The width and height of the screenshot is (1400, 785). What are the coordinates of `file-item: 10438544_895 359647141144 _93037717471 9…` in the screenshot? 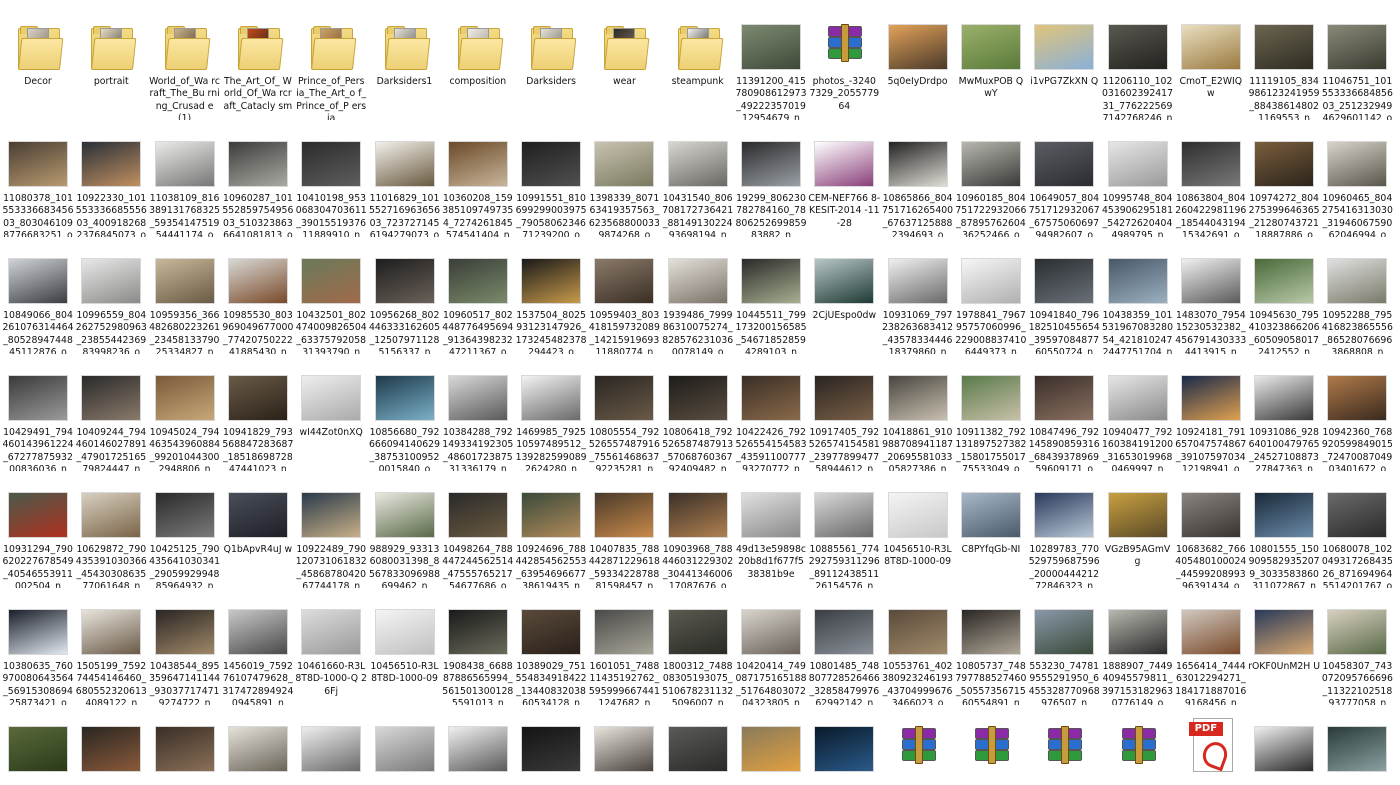 It's located at (185, 647).